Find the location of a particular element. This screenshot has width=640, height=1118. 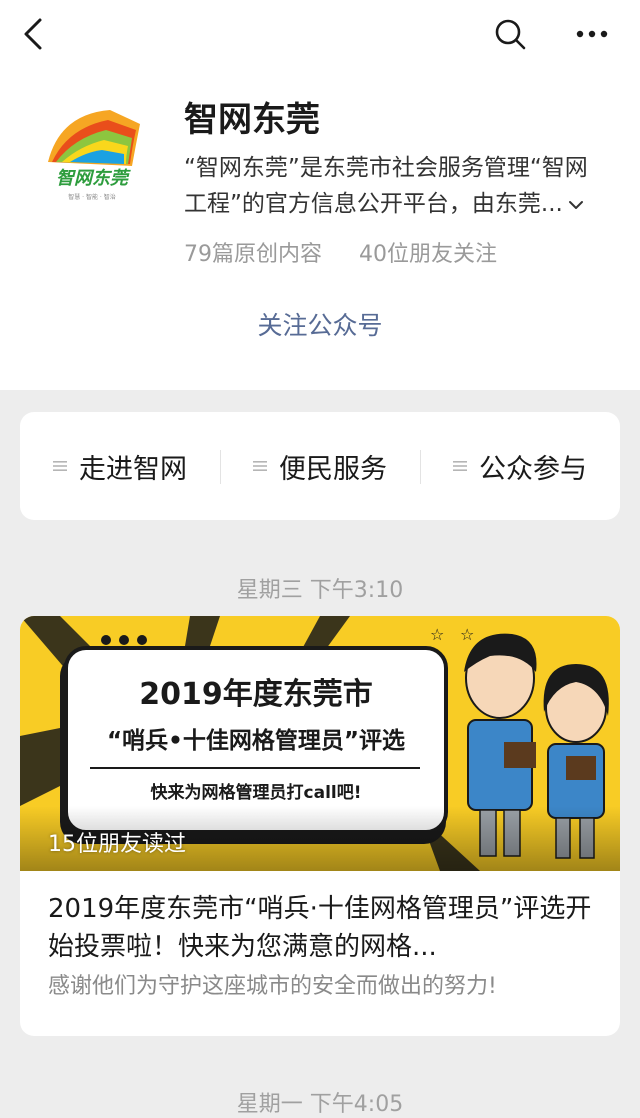

account-stats: 79篇原创内容 40位朋友关注 is located at coordinates (355, 252).